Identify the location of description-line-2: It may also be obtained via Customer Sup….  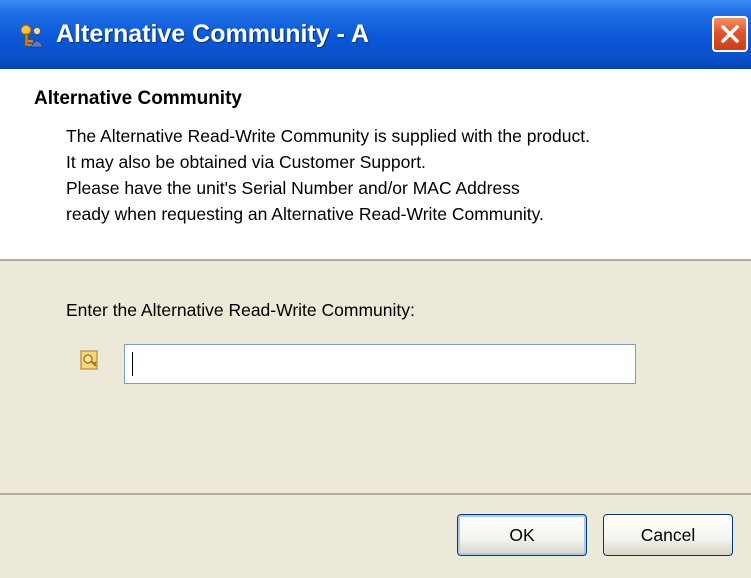
(246, 162).